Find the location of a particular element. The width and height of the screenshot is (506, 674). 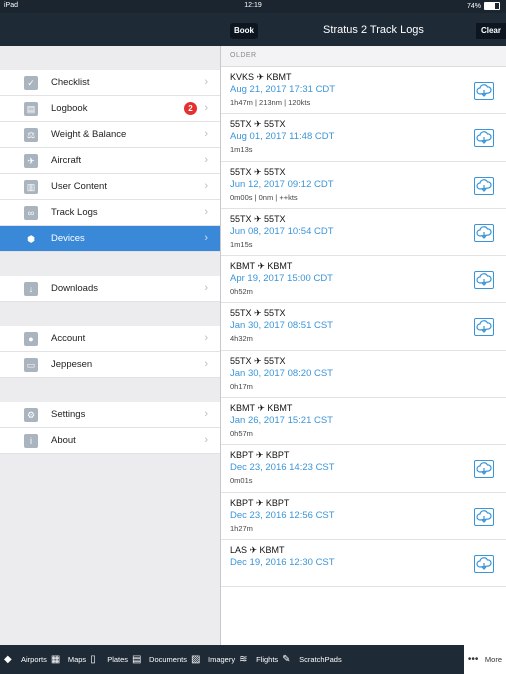

back-button: Book is located at coordinates (244, 31).